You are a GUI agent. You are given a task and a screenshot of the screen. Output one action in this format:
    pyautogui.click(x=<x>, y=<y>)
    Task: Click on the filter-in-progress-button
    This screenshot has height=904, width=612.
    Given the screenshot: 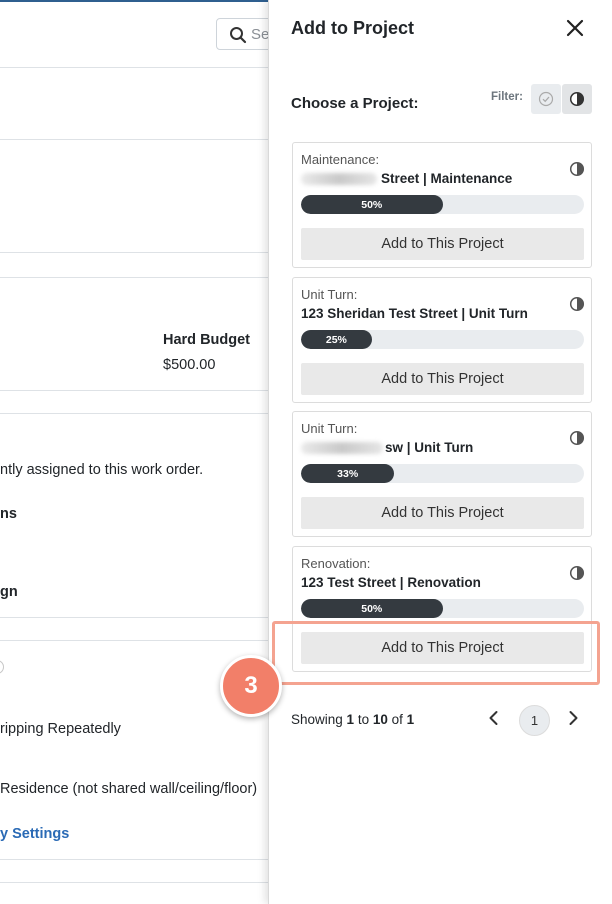 What is the action you would take?
    pyautogui.click(x=577, y=99)
    